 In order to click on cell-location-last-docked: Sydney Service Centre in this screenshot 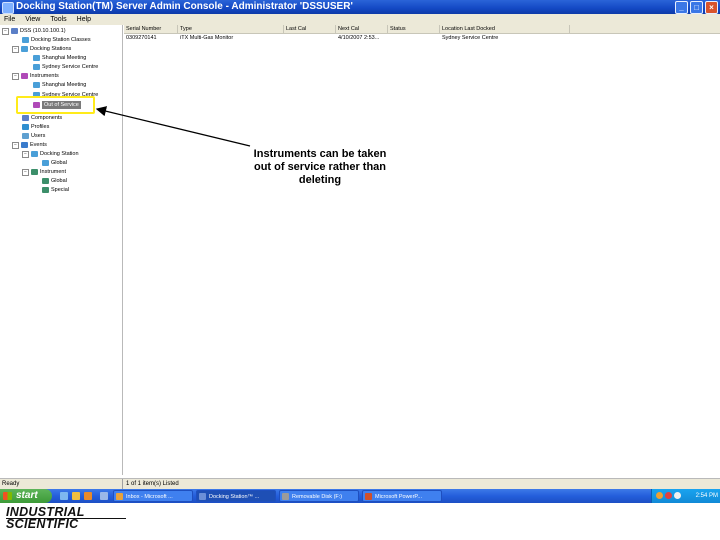, I will do `click(470, 38)`.